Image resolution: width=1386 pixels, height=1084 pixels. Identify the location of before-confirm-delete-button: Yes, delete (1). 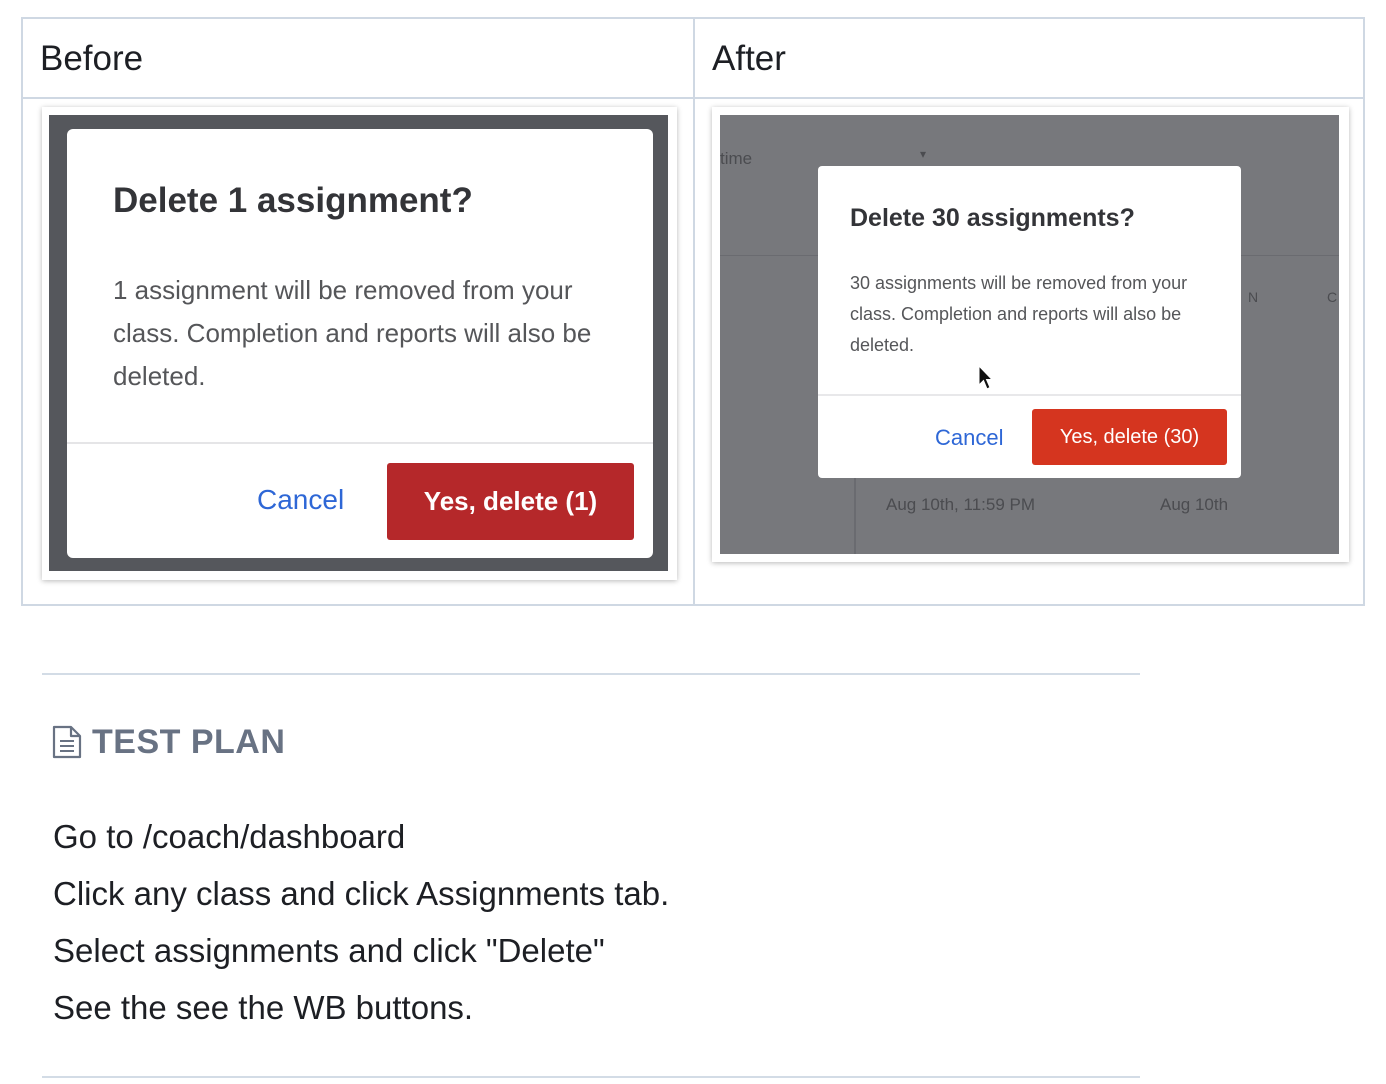
(510, 501).